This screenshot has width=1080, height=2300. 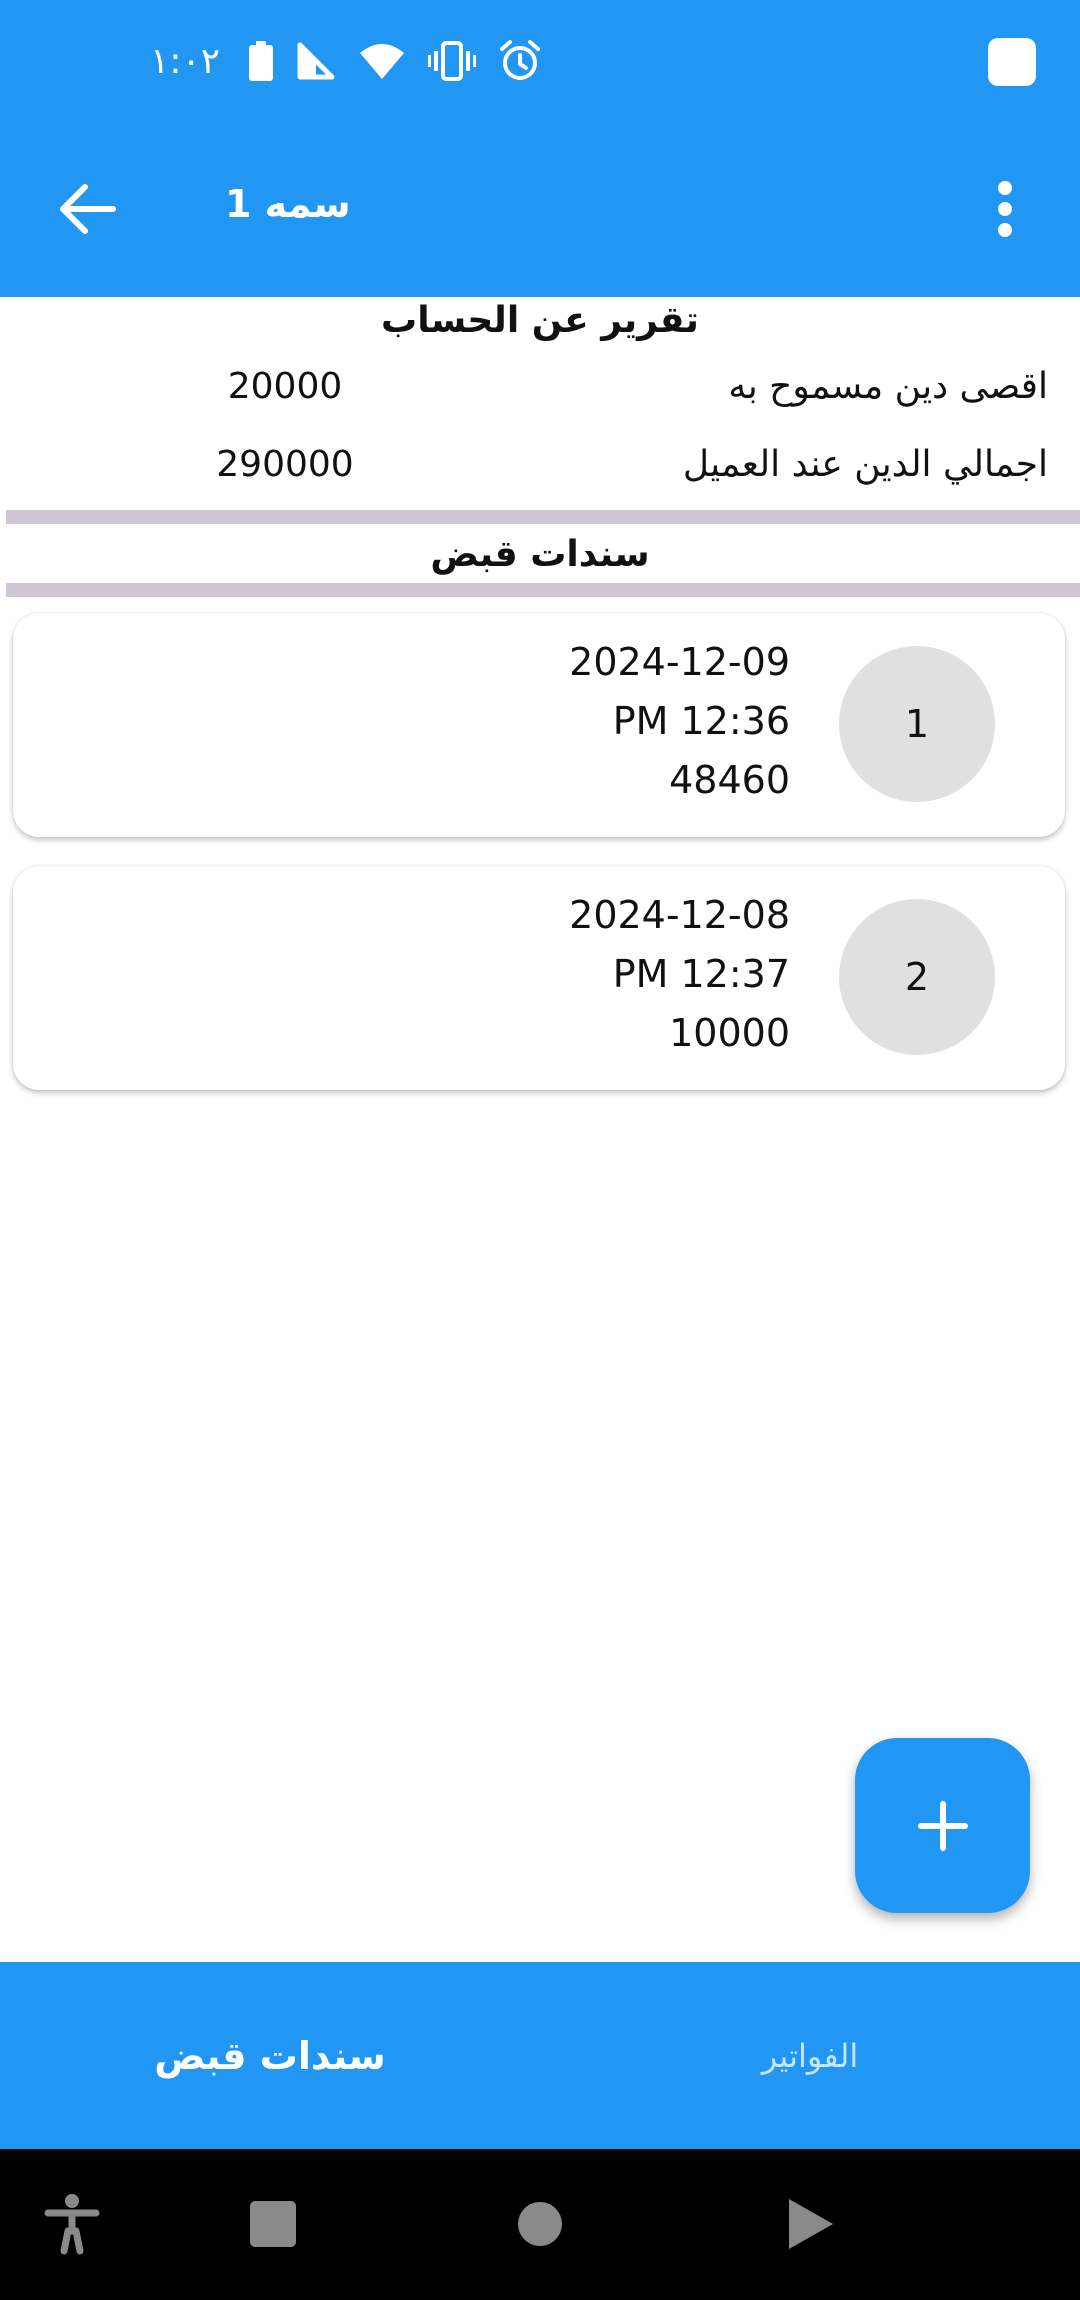 What do you see at coordinates (316, 61) in the screenshot?
I see `signal-icon` at bounding box center [316, 61].